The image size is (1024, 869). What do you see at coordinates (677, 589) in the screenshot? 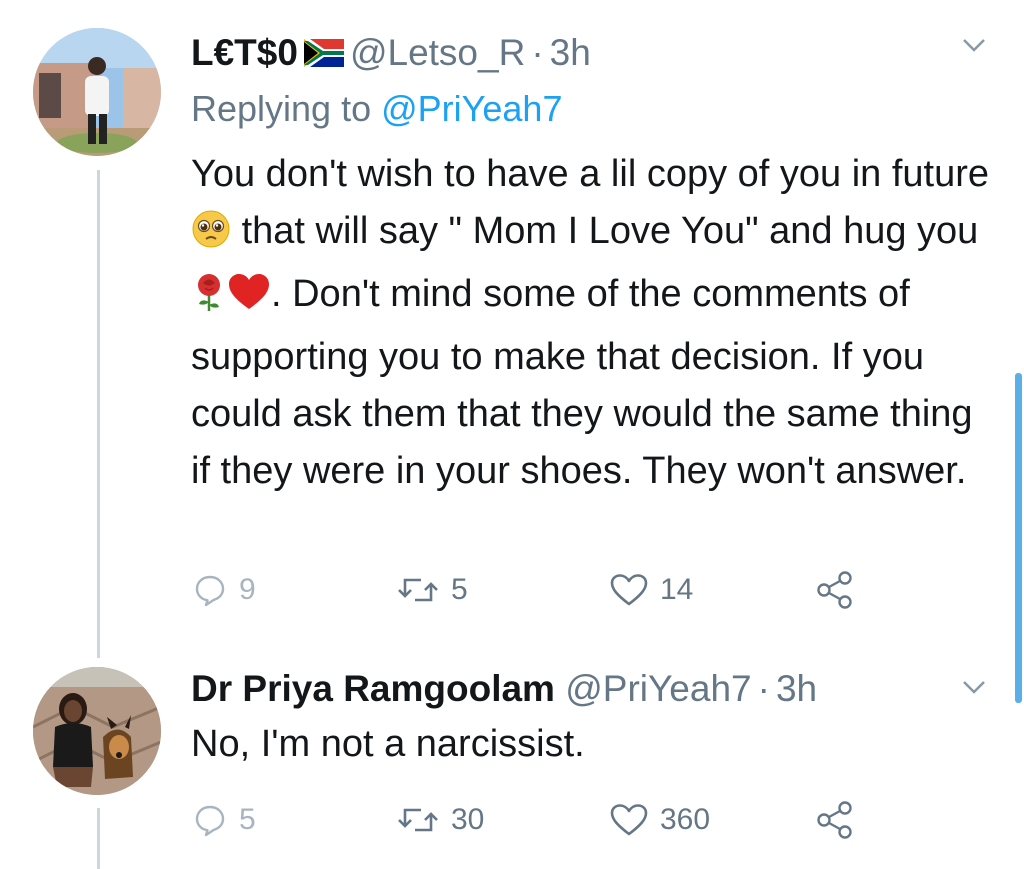
I see `like-count: 14` at bounding box center [677, 589].